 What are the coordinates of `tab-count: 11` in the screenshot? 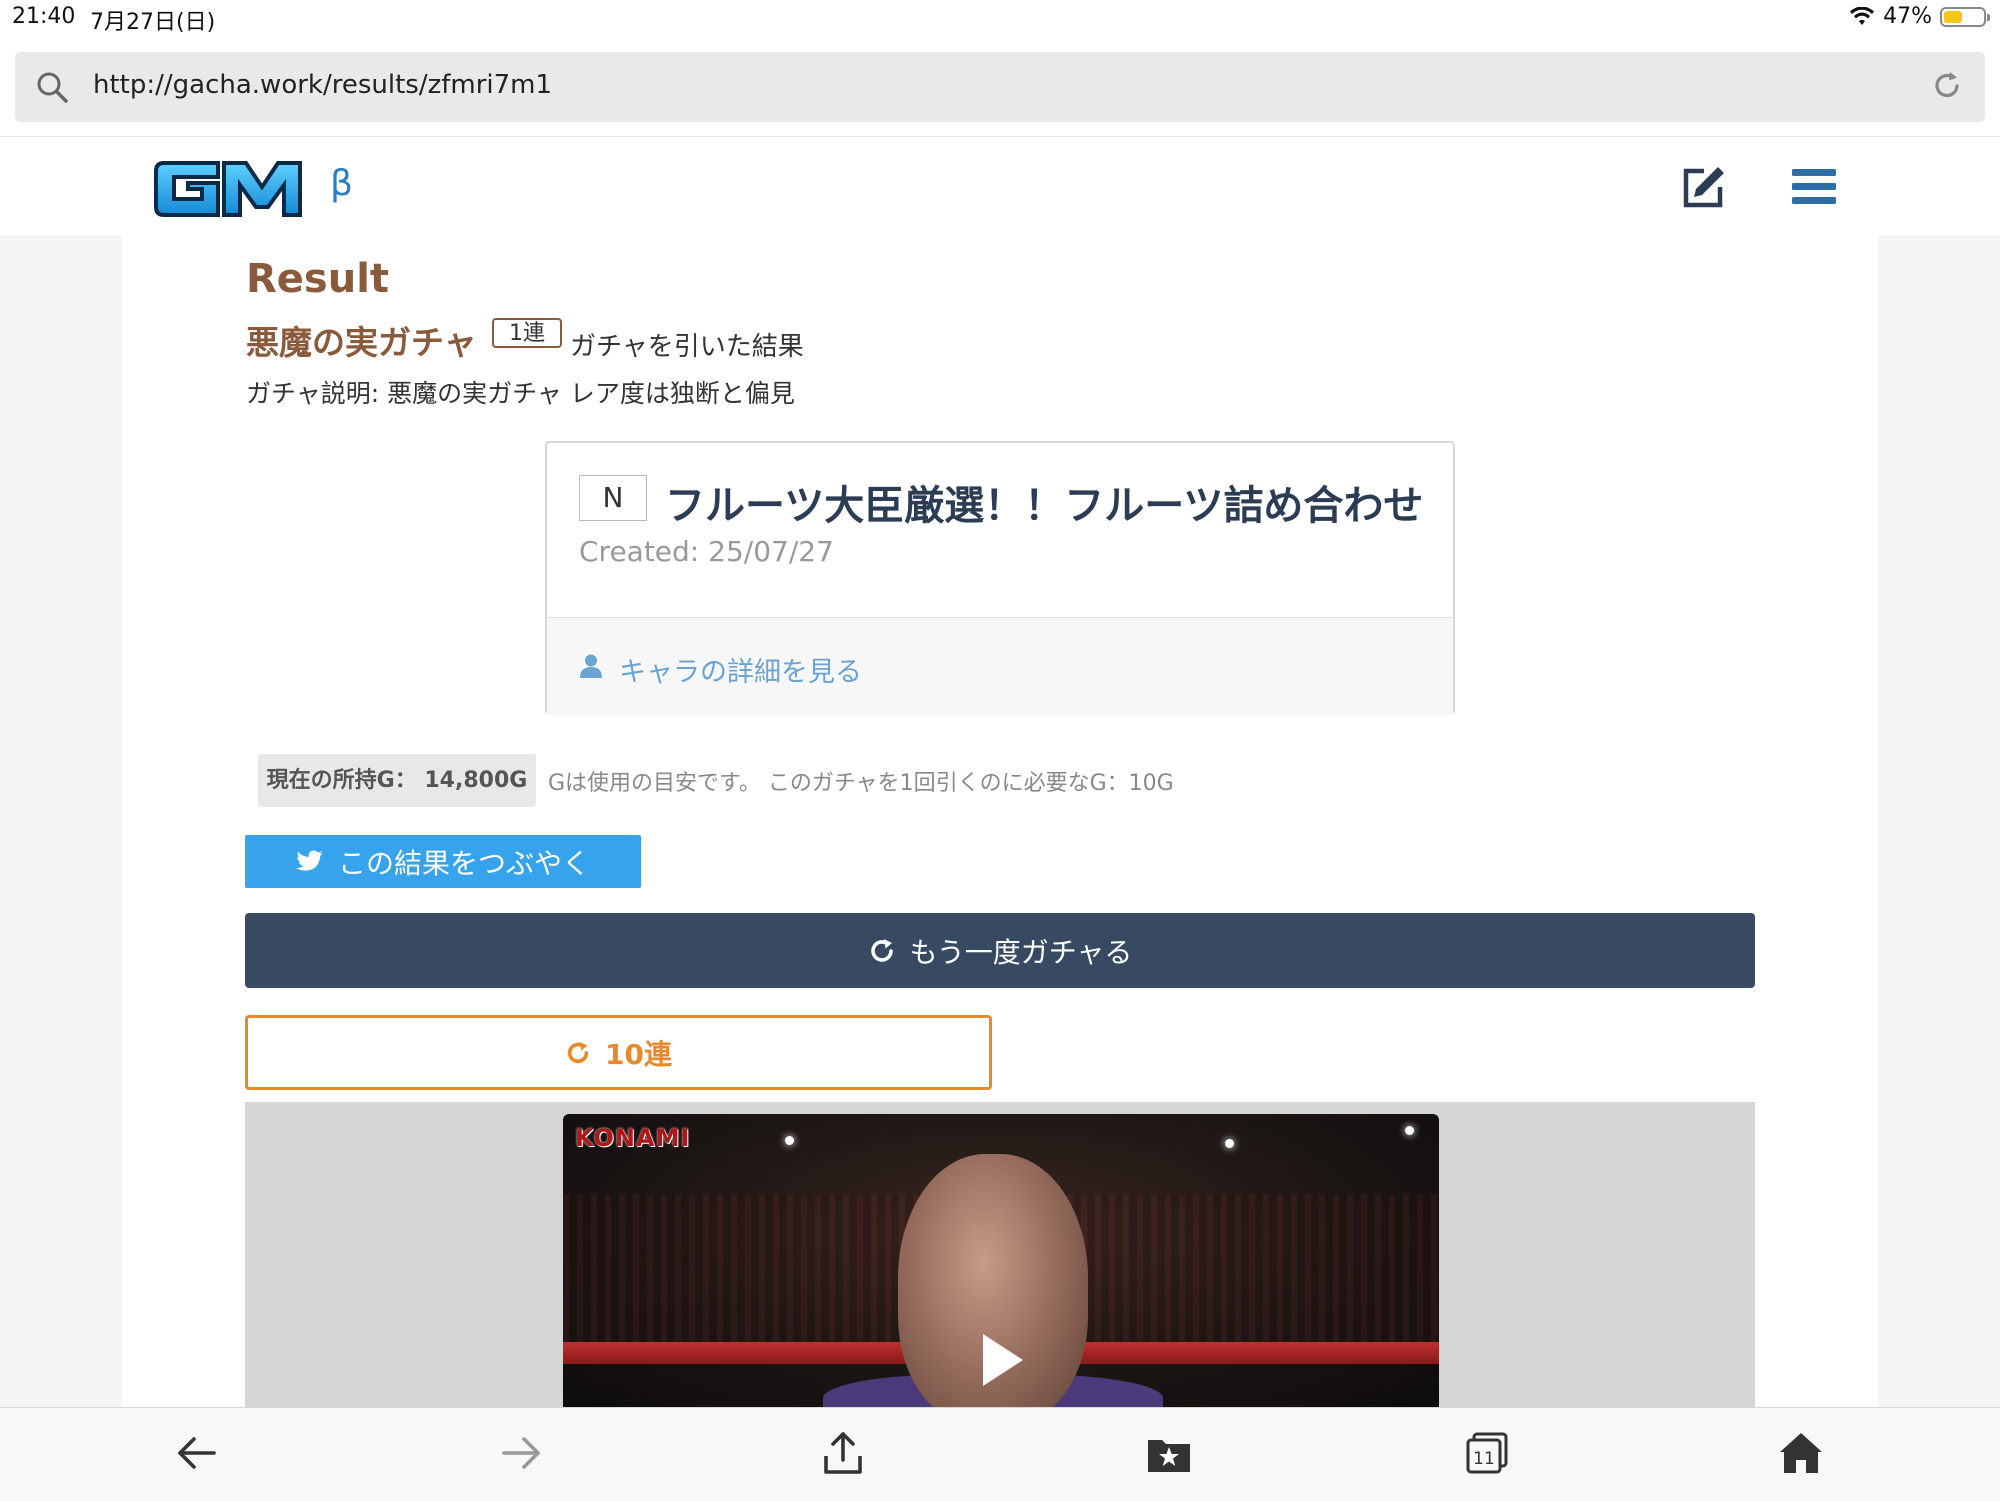 It's located at (1484, 1459).